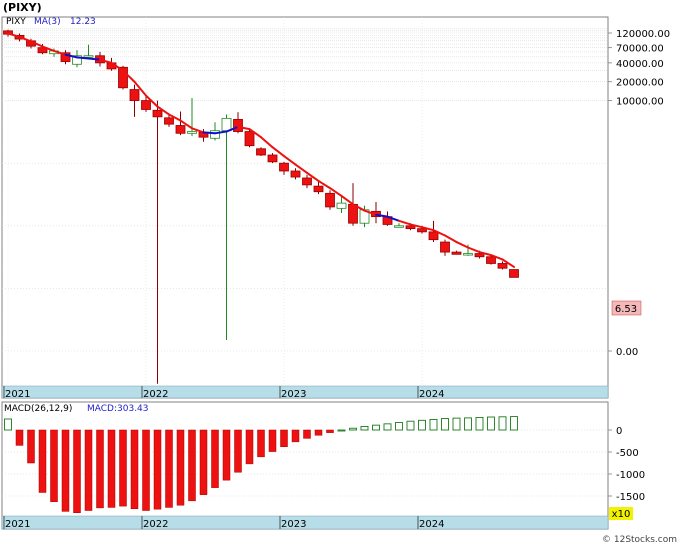 The width and height of the screenshot is (680, 546). Describe the element at coordinates (627, 453) in the screenshot. I see `macd-tick-label: -500` at that location.